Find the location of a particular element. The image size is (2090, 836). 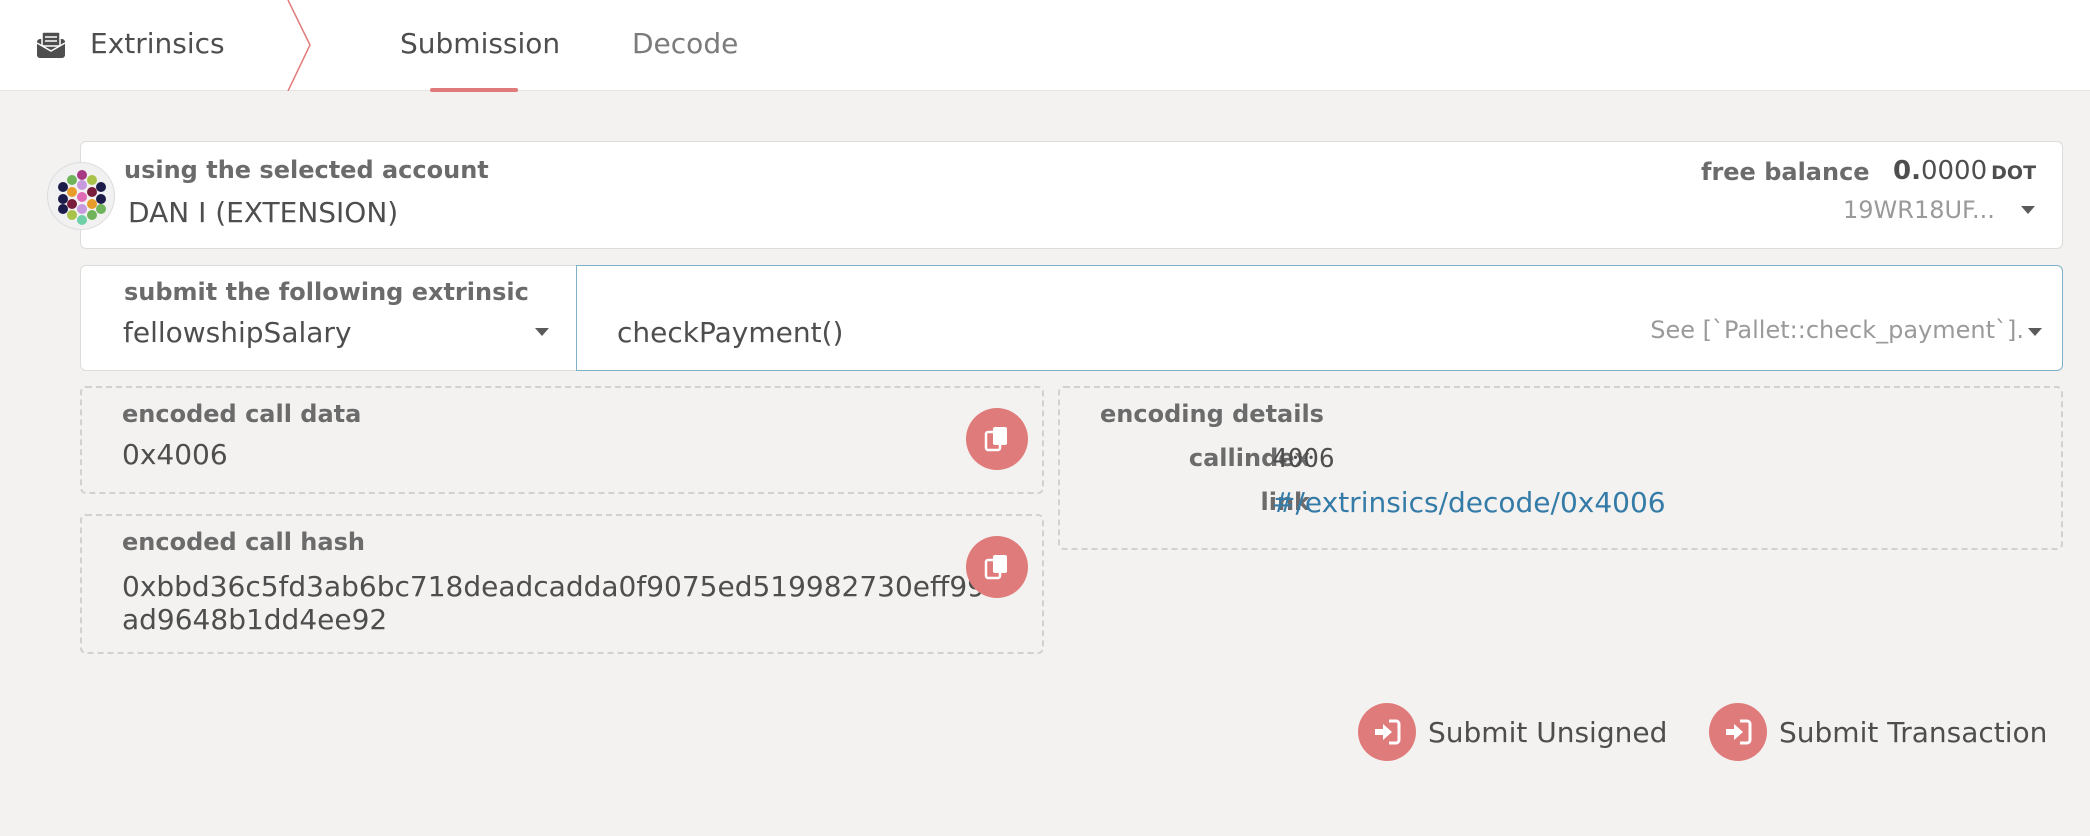

active-tab-indicator is located at coordinates (474, 90).